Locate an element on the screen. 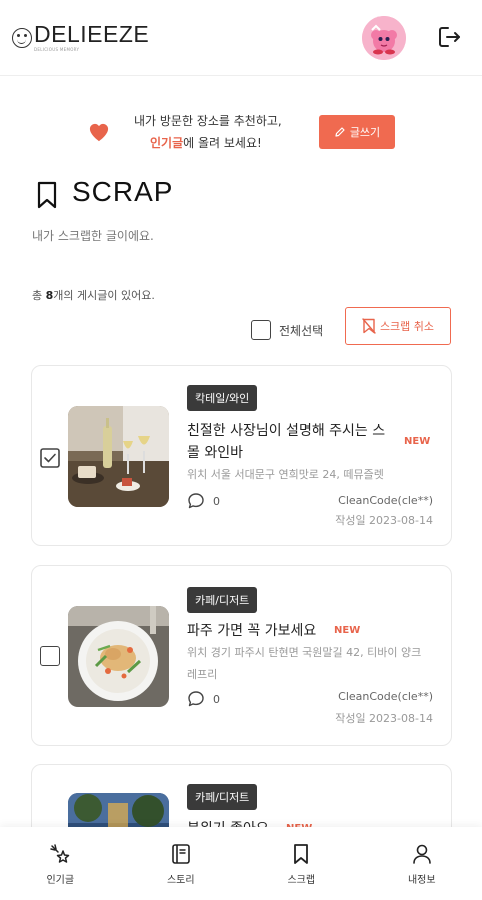  nav-item-scrap: 스크랩 is located at coordinates (301, 863).